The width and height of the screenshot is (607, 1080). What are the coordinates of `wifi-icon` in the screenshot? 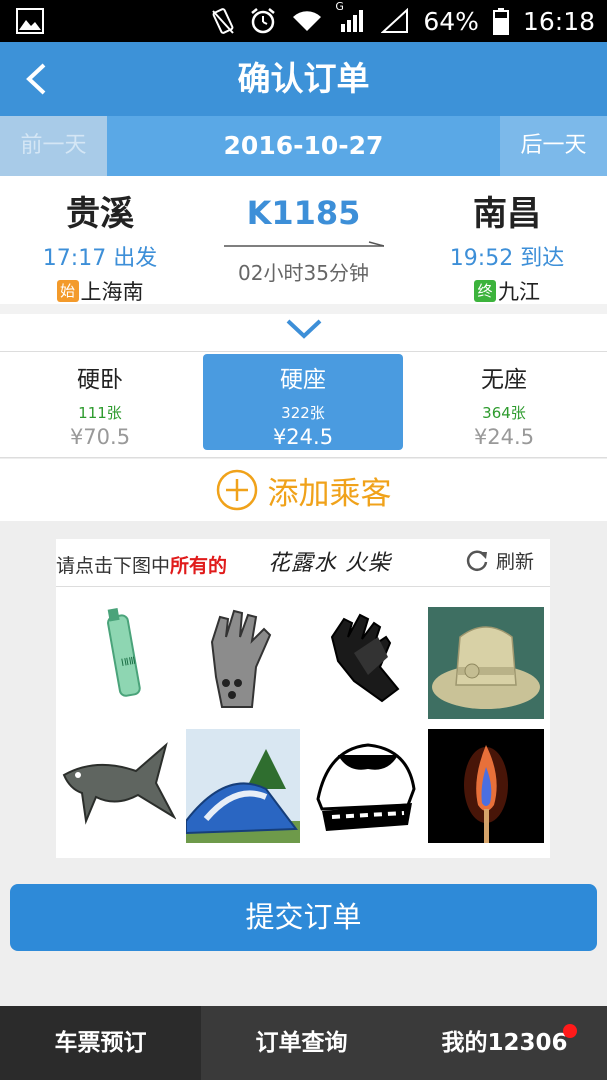 It's located at (307, 21).